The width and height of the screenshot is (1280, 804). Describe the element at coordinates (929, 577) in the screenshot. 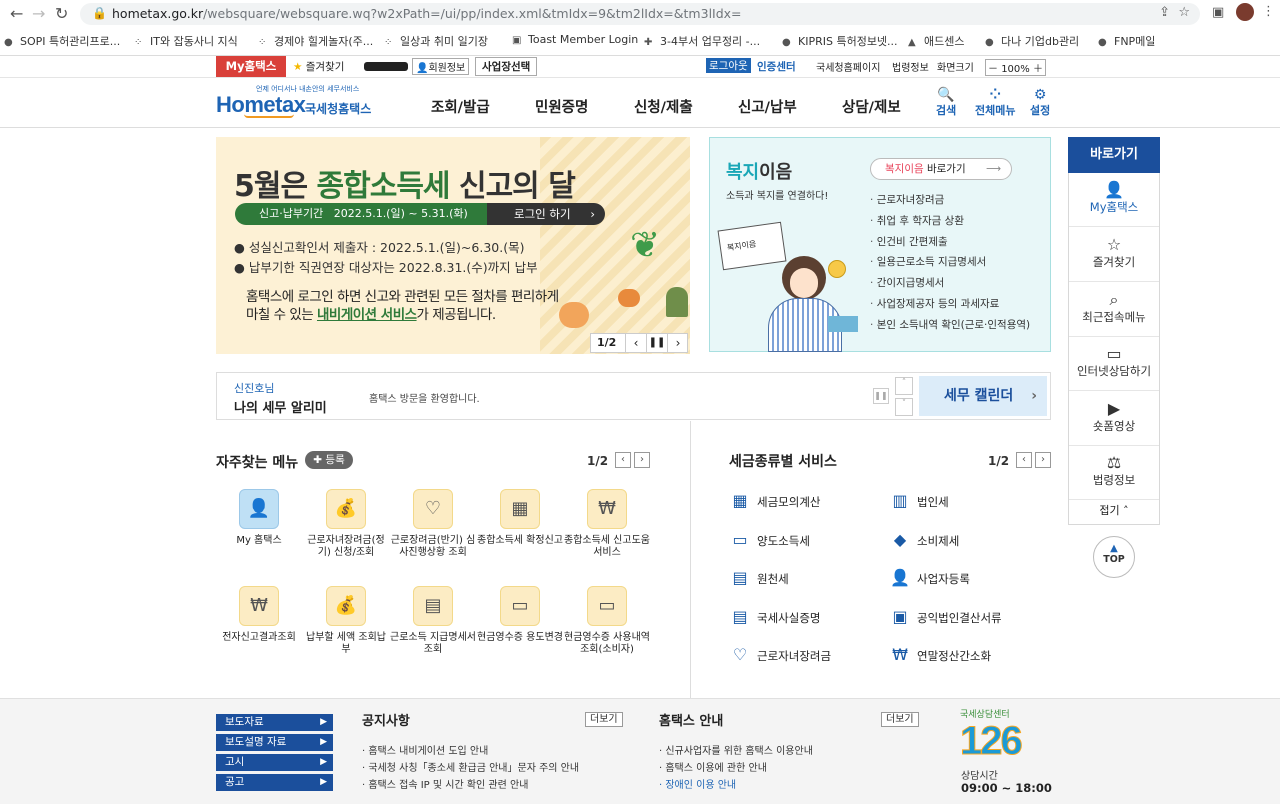

I see `taxservice-item: 👤 사업자등록` at that location.